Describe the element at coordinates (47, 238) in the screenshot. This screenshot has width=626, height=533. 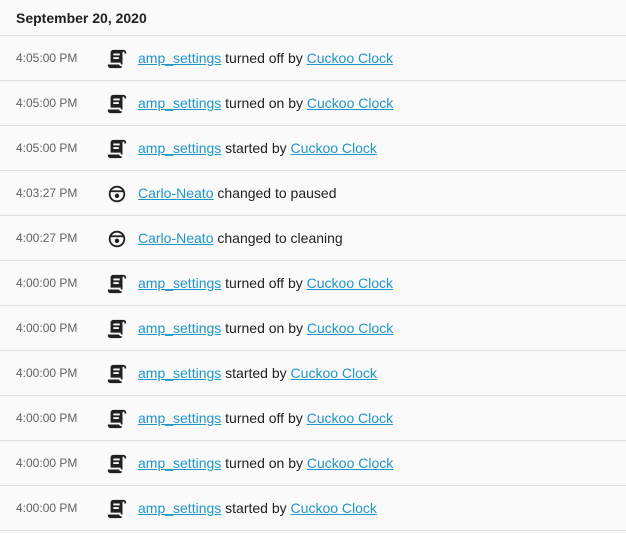
I see `entry-time: 4:00:27 PM` at that location.